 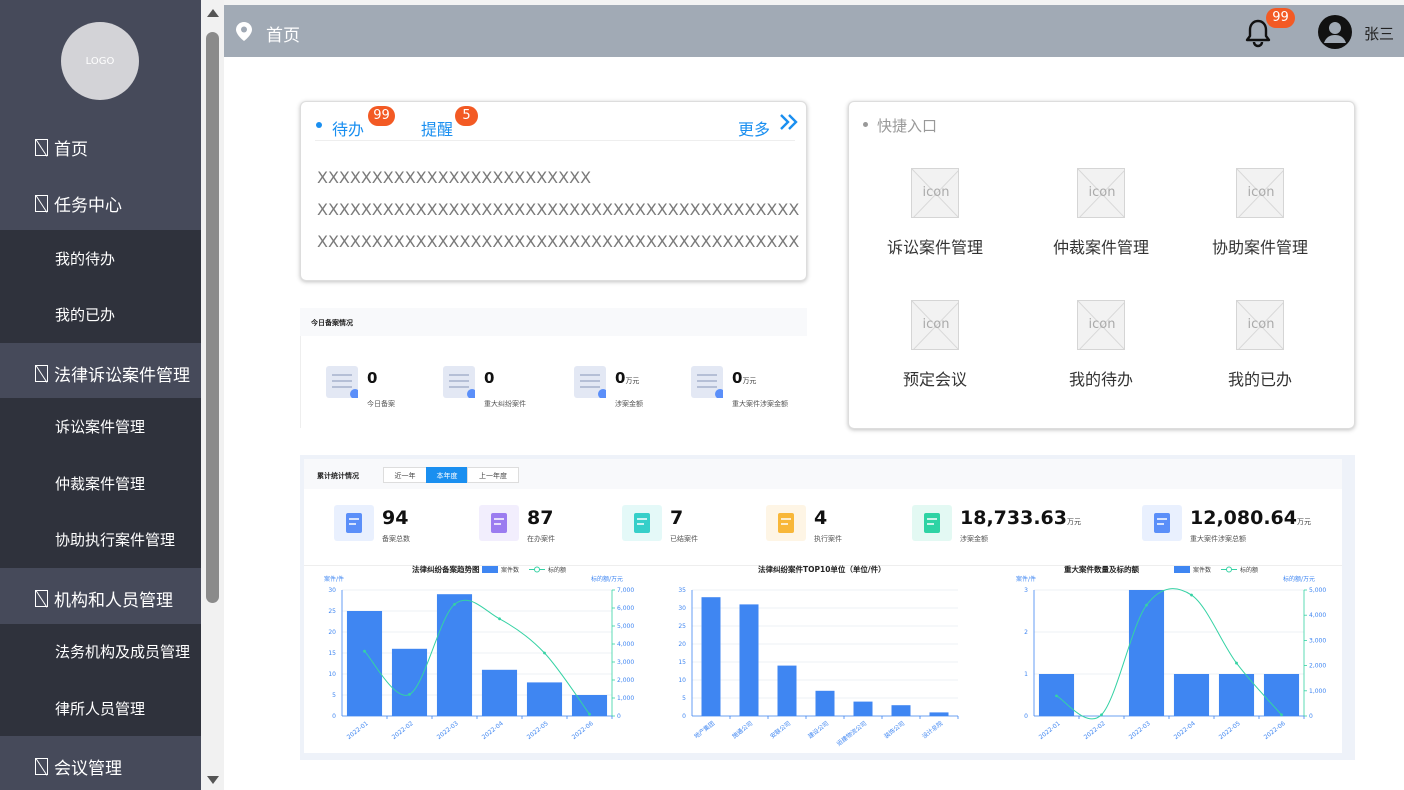 I want to click on quick-entry-label: 诉讼案件管理, so click(x=935, y=246).